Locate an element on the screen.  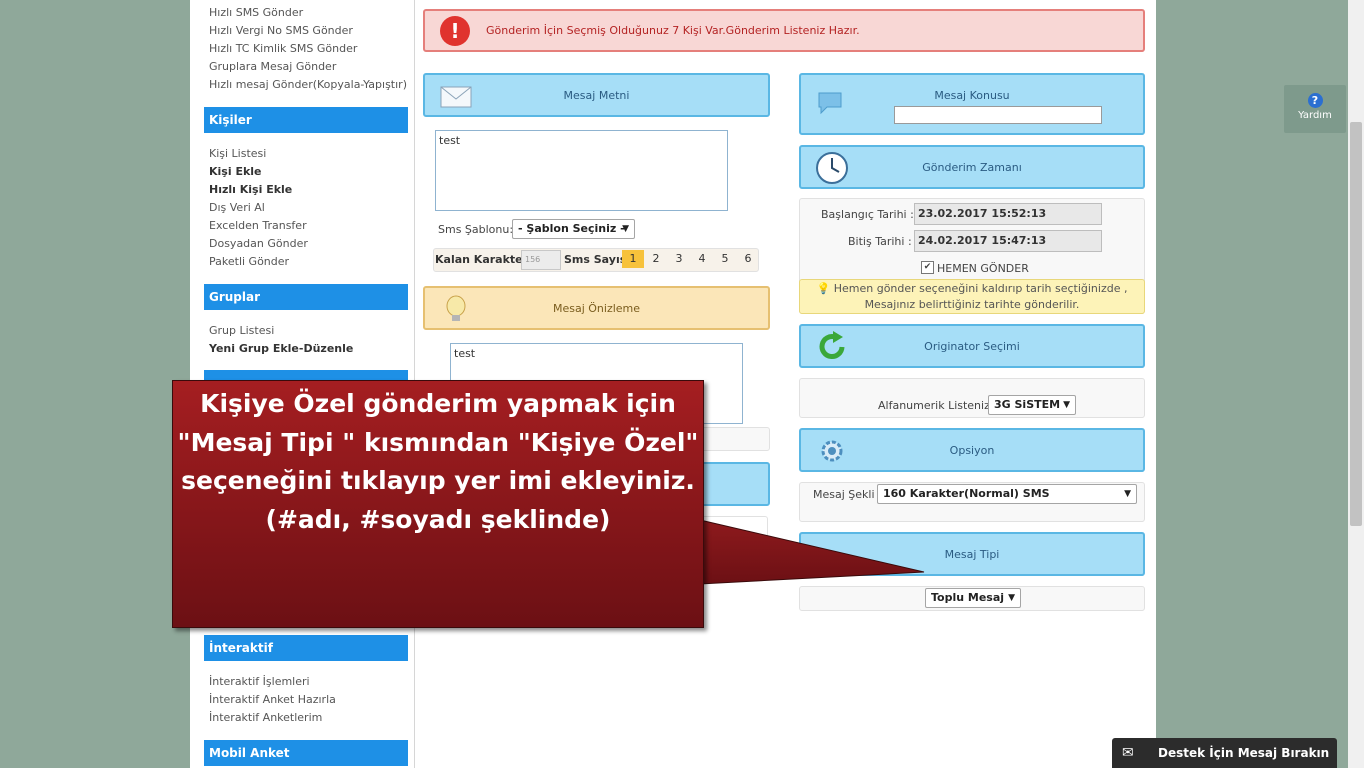
question-icon: ? is located at coordinates (1315, 100).